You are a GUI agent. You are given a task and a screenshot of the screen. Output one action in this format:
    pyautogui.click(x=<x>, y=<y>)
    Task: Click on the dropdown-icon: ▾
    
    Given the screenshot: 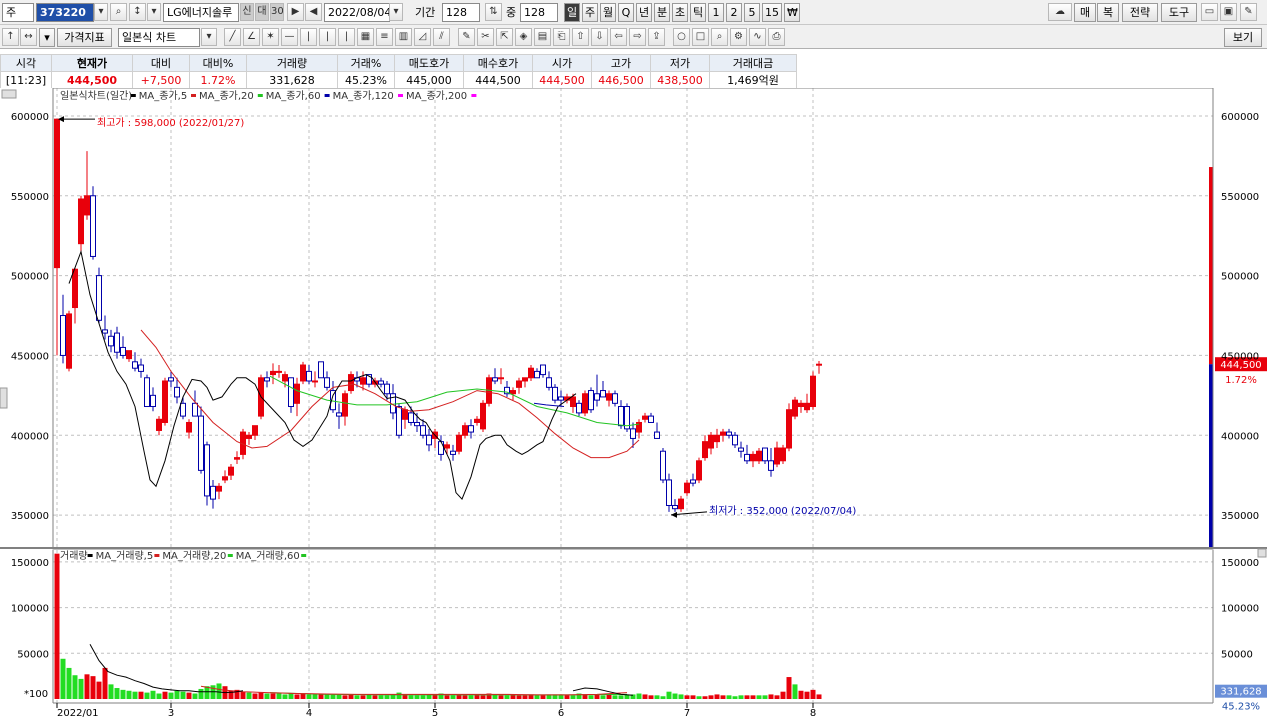 What is the action you would take?
    pyautogui.click(x=47, y=37)
    